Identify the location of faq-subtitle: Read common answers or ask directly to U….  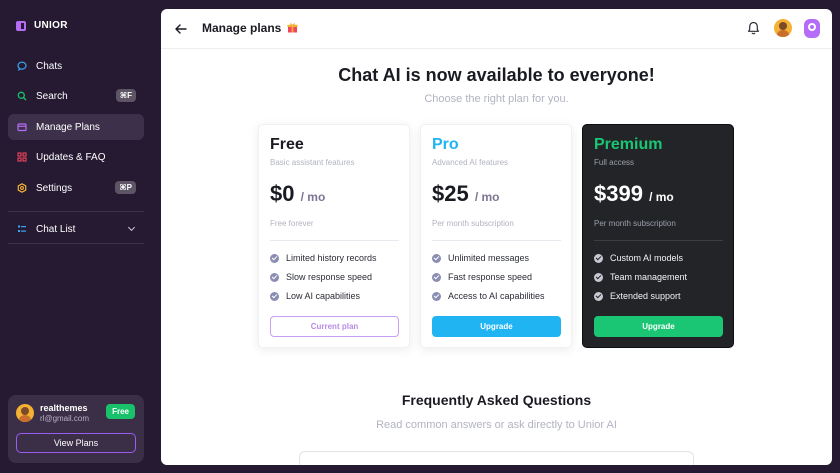
(496, 425).